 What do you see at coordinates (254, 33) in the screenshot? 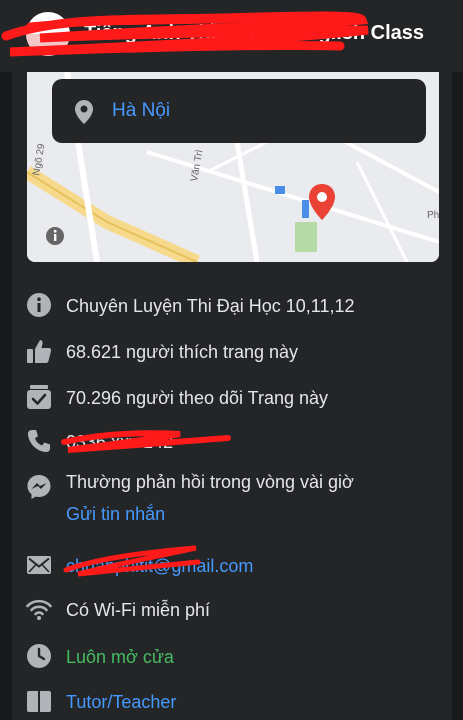
I see `page-title: Tiếng Anh Thầy Trịnh English Class` at bounding box center [254, 33].